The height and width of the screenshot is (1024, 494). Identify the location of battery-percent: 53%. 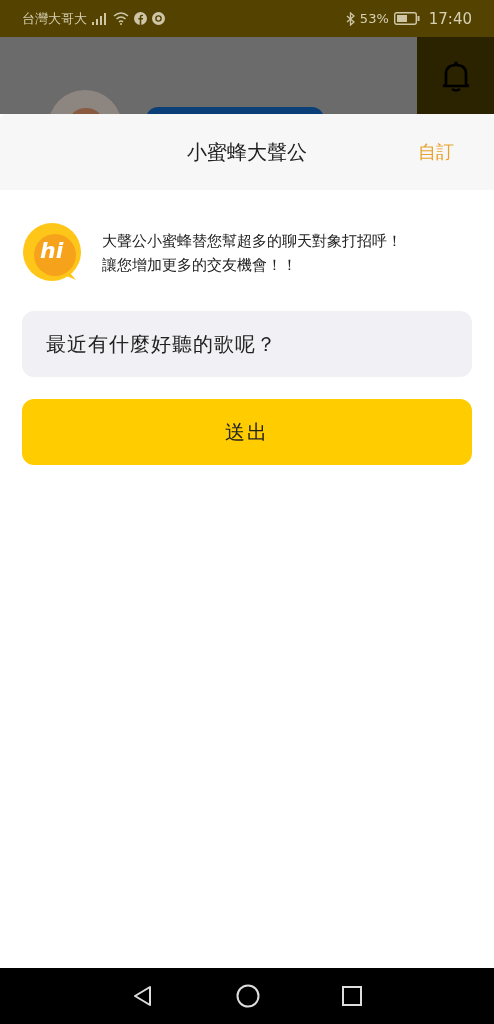
(374, 18).